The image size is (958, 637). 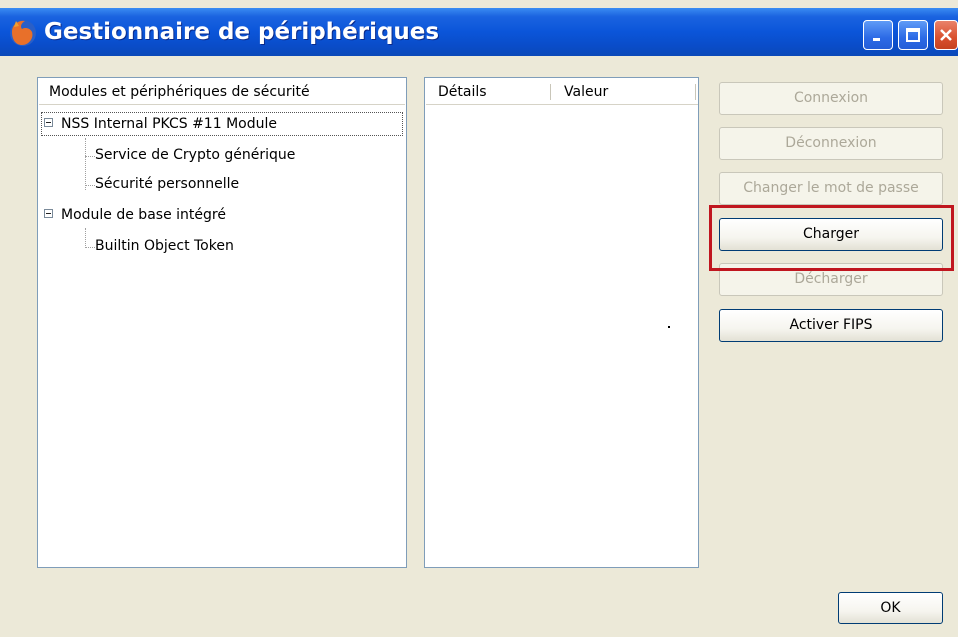 What do you see at coordinates (23, 33) in the screenshot?
I see `firefox-icon` at bounding box center [23, 33].